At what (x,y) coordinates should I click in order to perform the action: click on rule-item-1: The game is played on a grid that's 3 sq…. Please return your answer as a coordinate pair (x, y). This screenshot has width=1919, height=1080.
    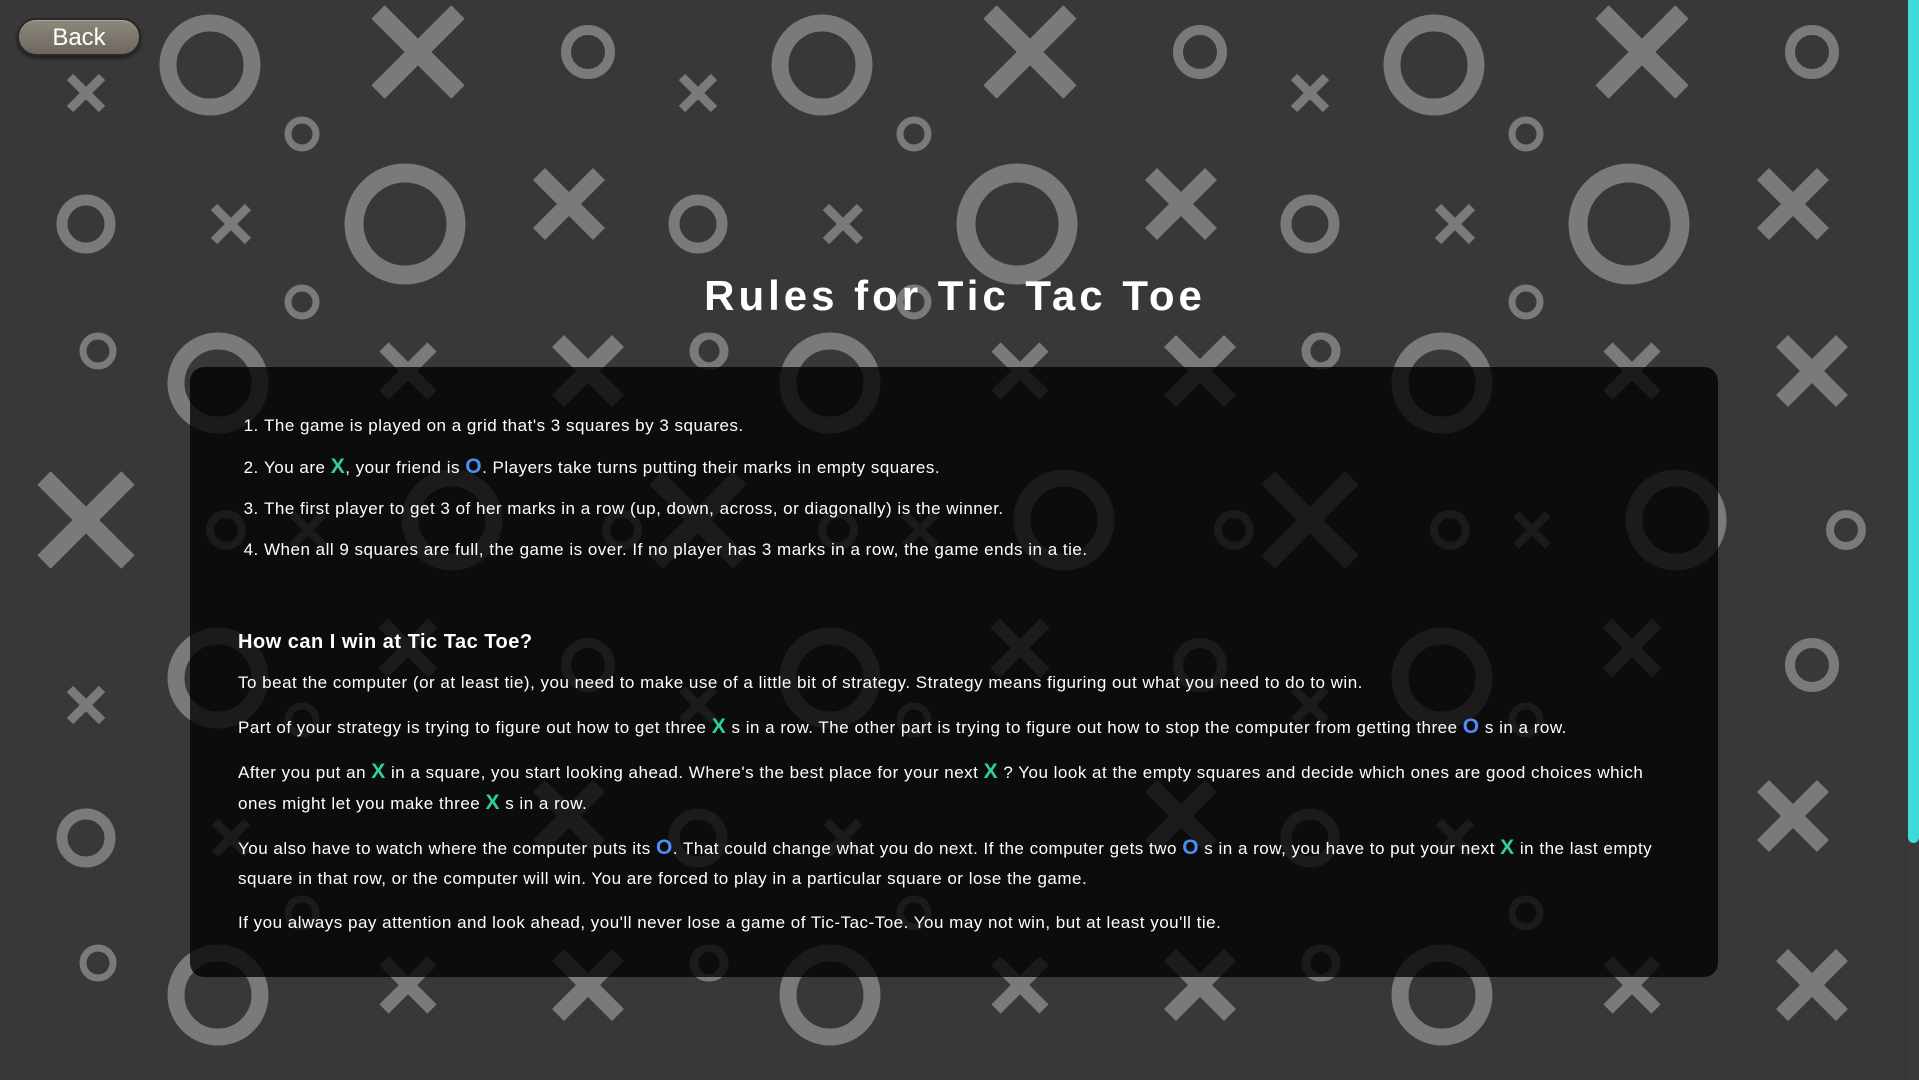
    Looking at the image, I should click on (967, 426).